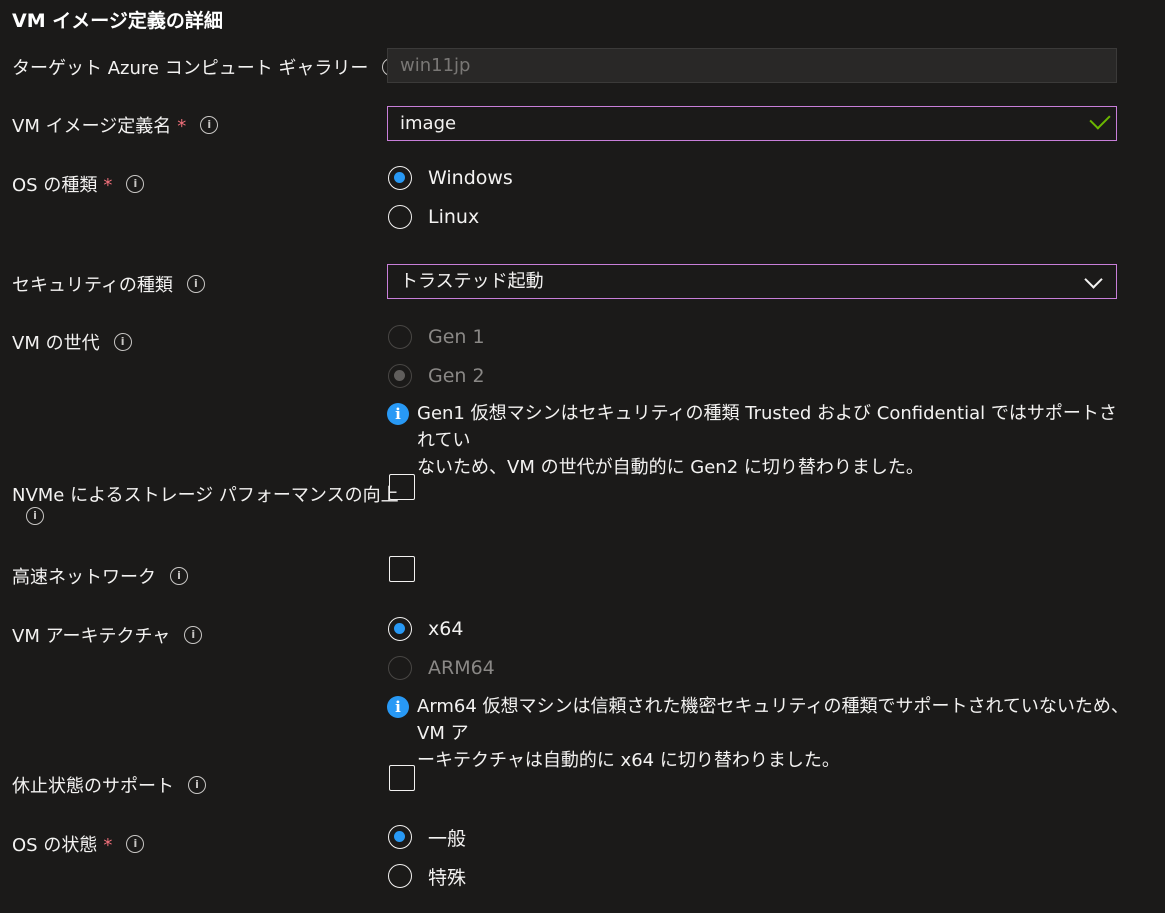  Describe the element at coordinates (78, 184) in the screenshot. I see `os-type-label: OS の種類 * i` at that location.